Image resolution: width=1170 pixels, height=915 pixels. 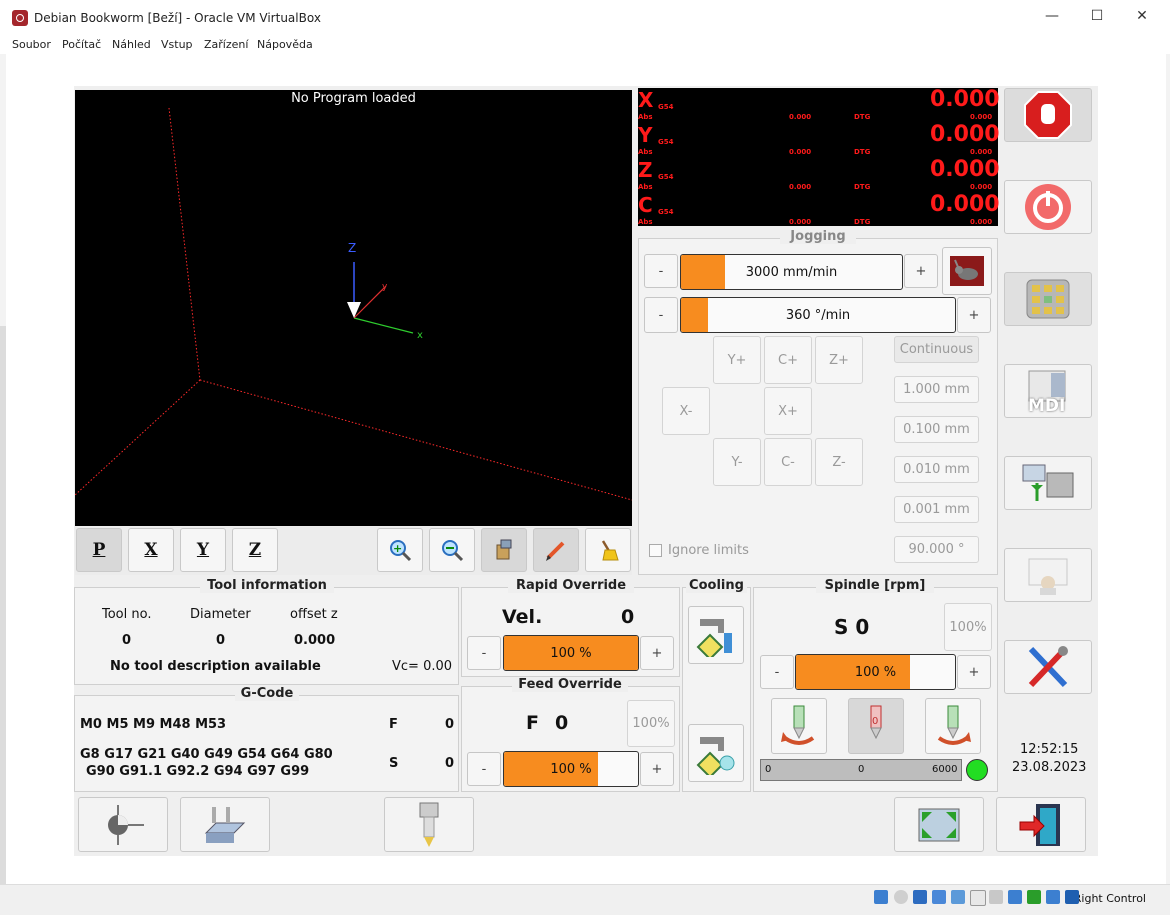 I want to click on increment-1mm-button: 1.000 mm, so click(x=936, y=389).